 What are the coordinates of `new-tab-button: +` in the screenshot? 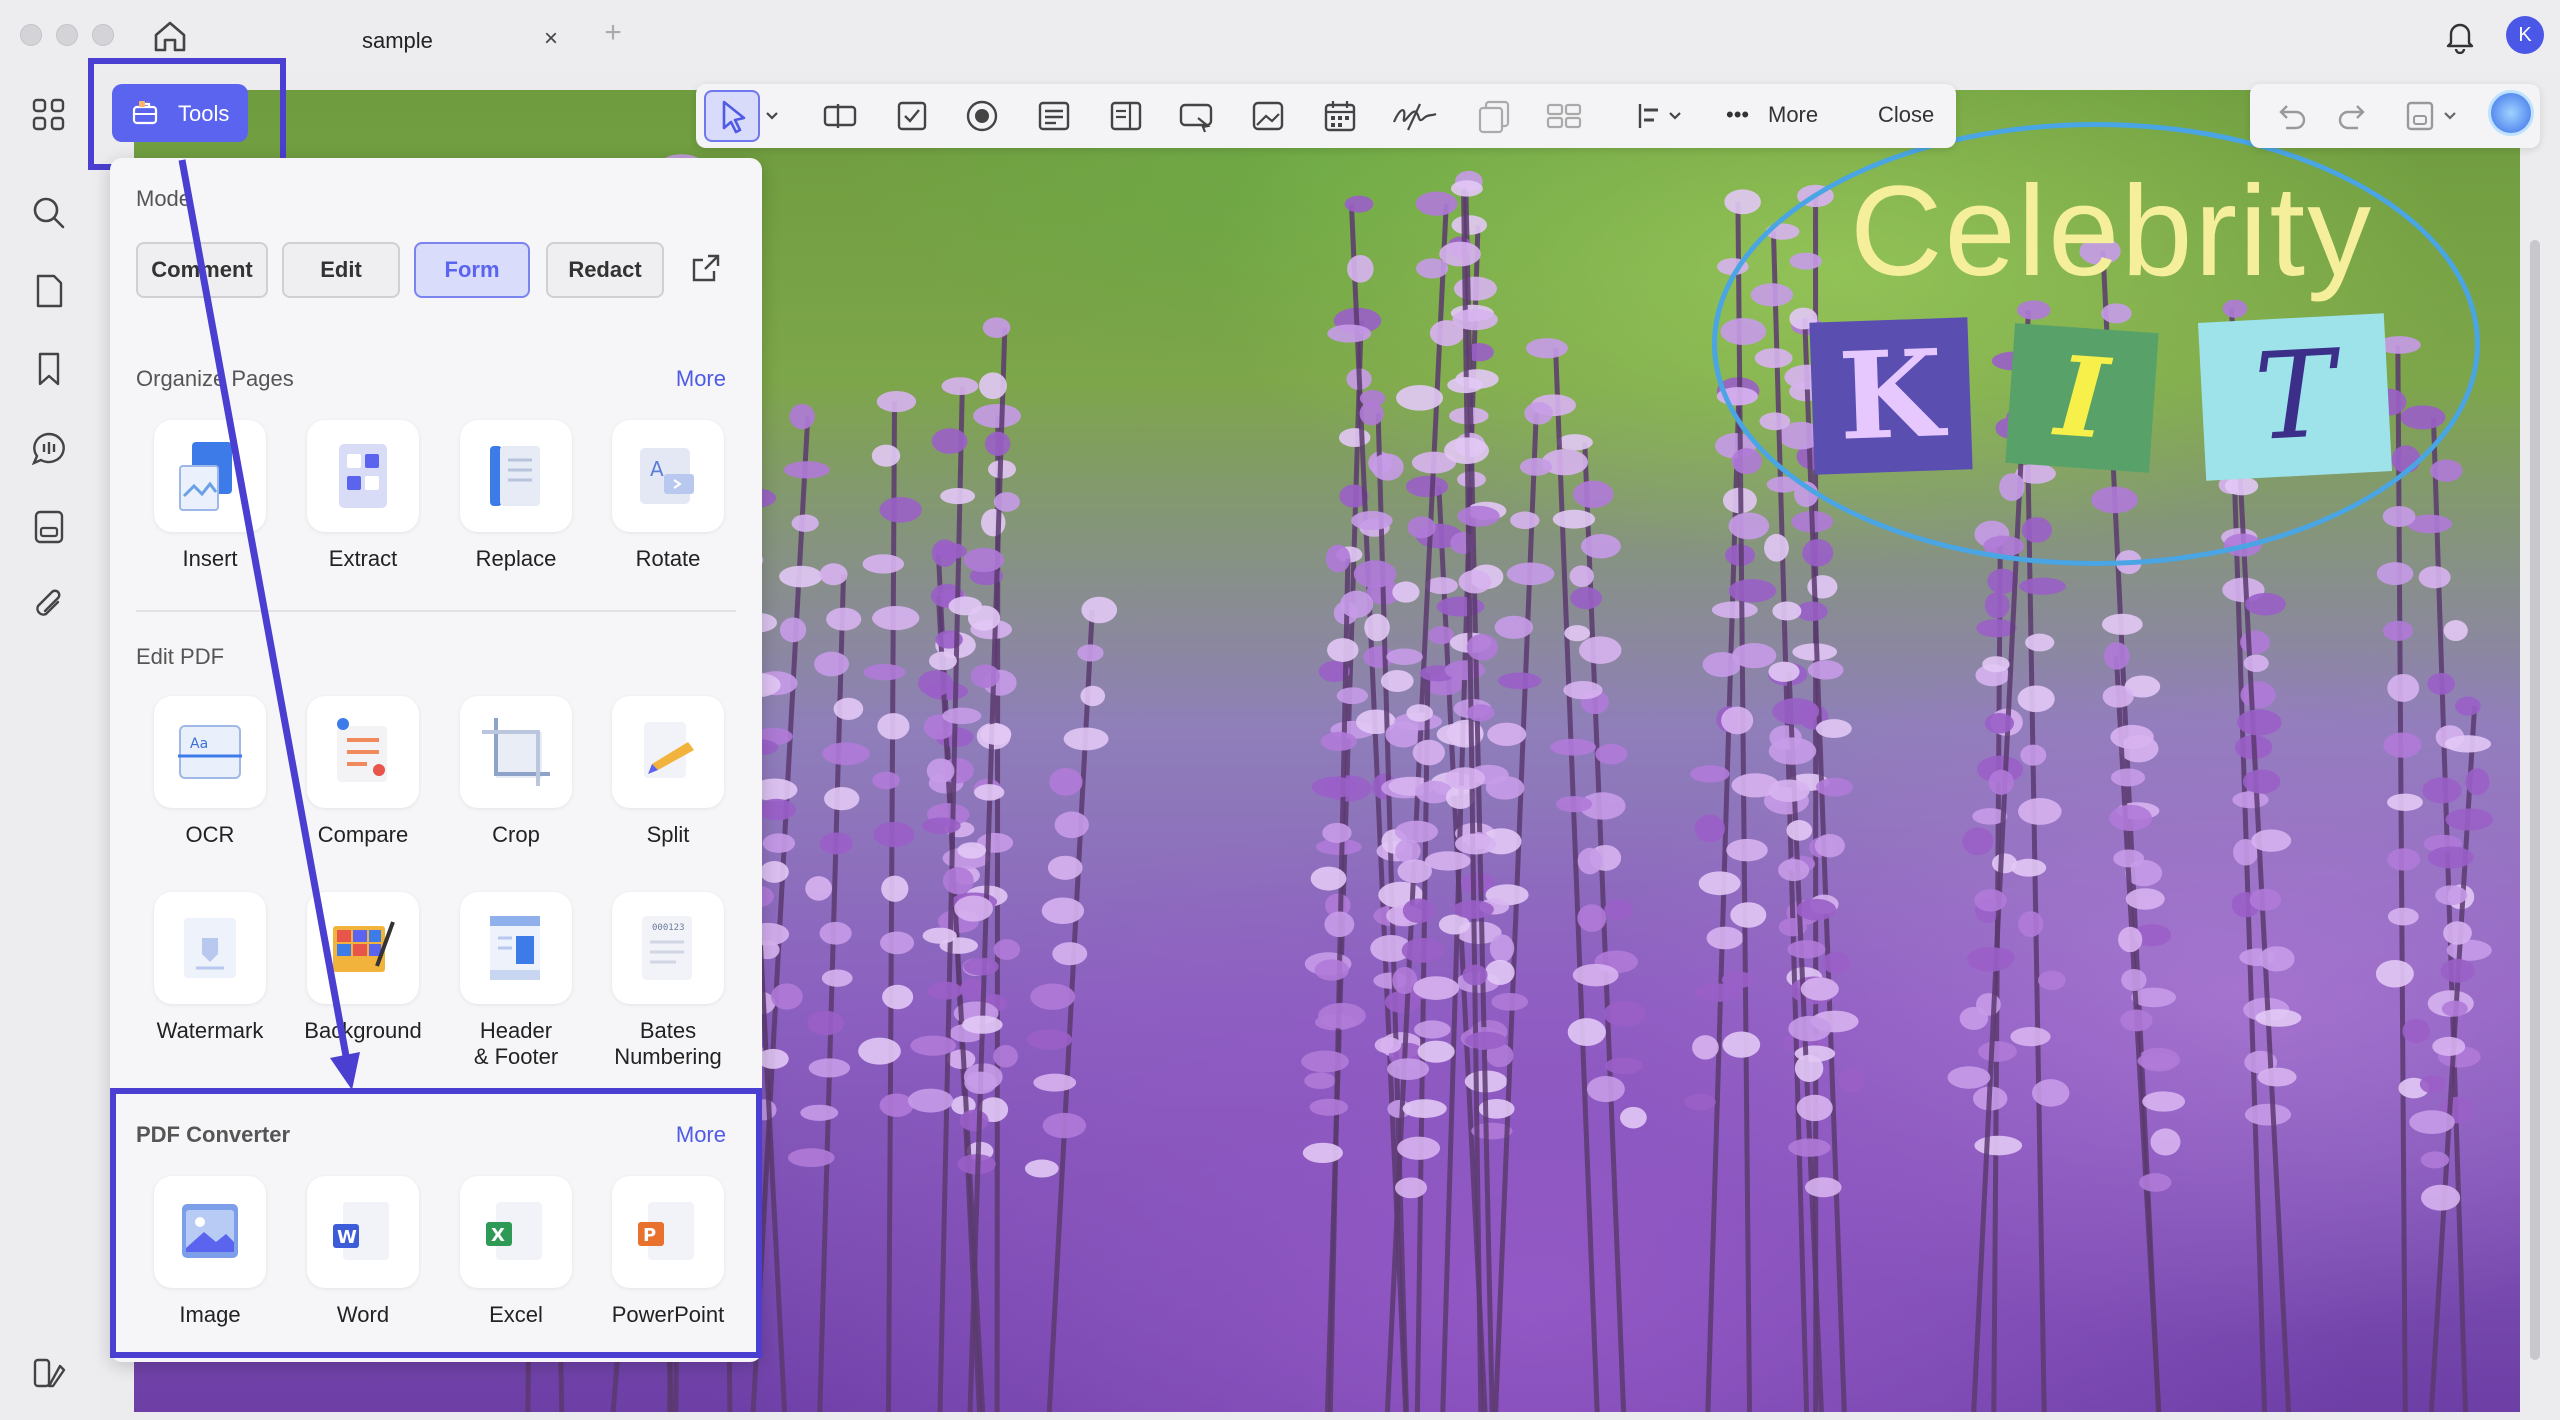 It's located at (613, 33).